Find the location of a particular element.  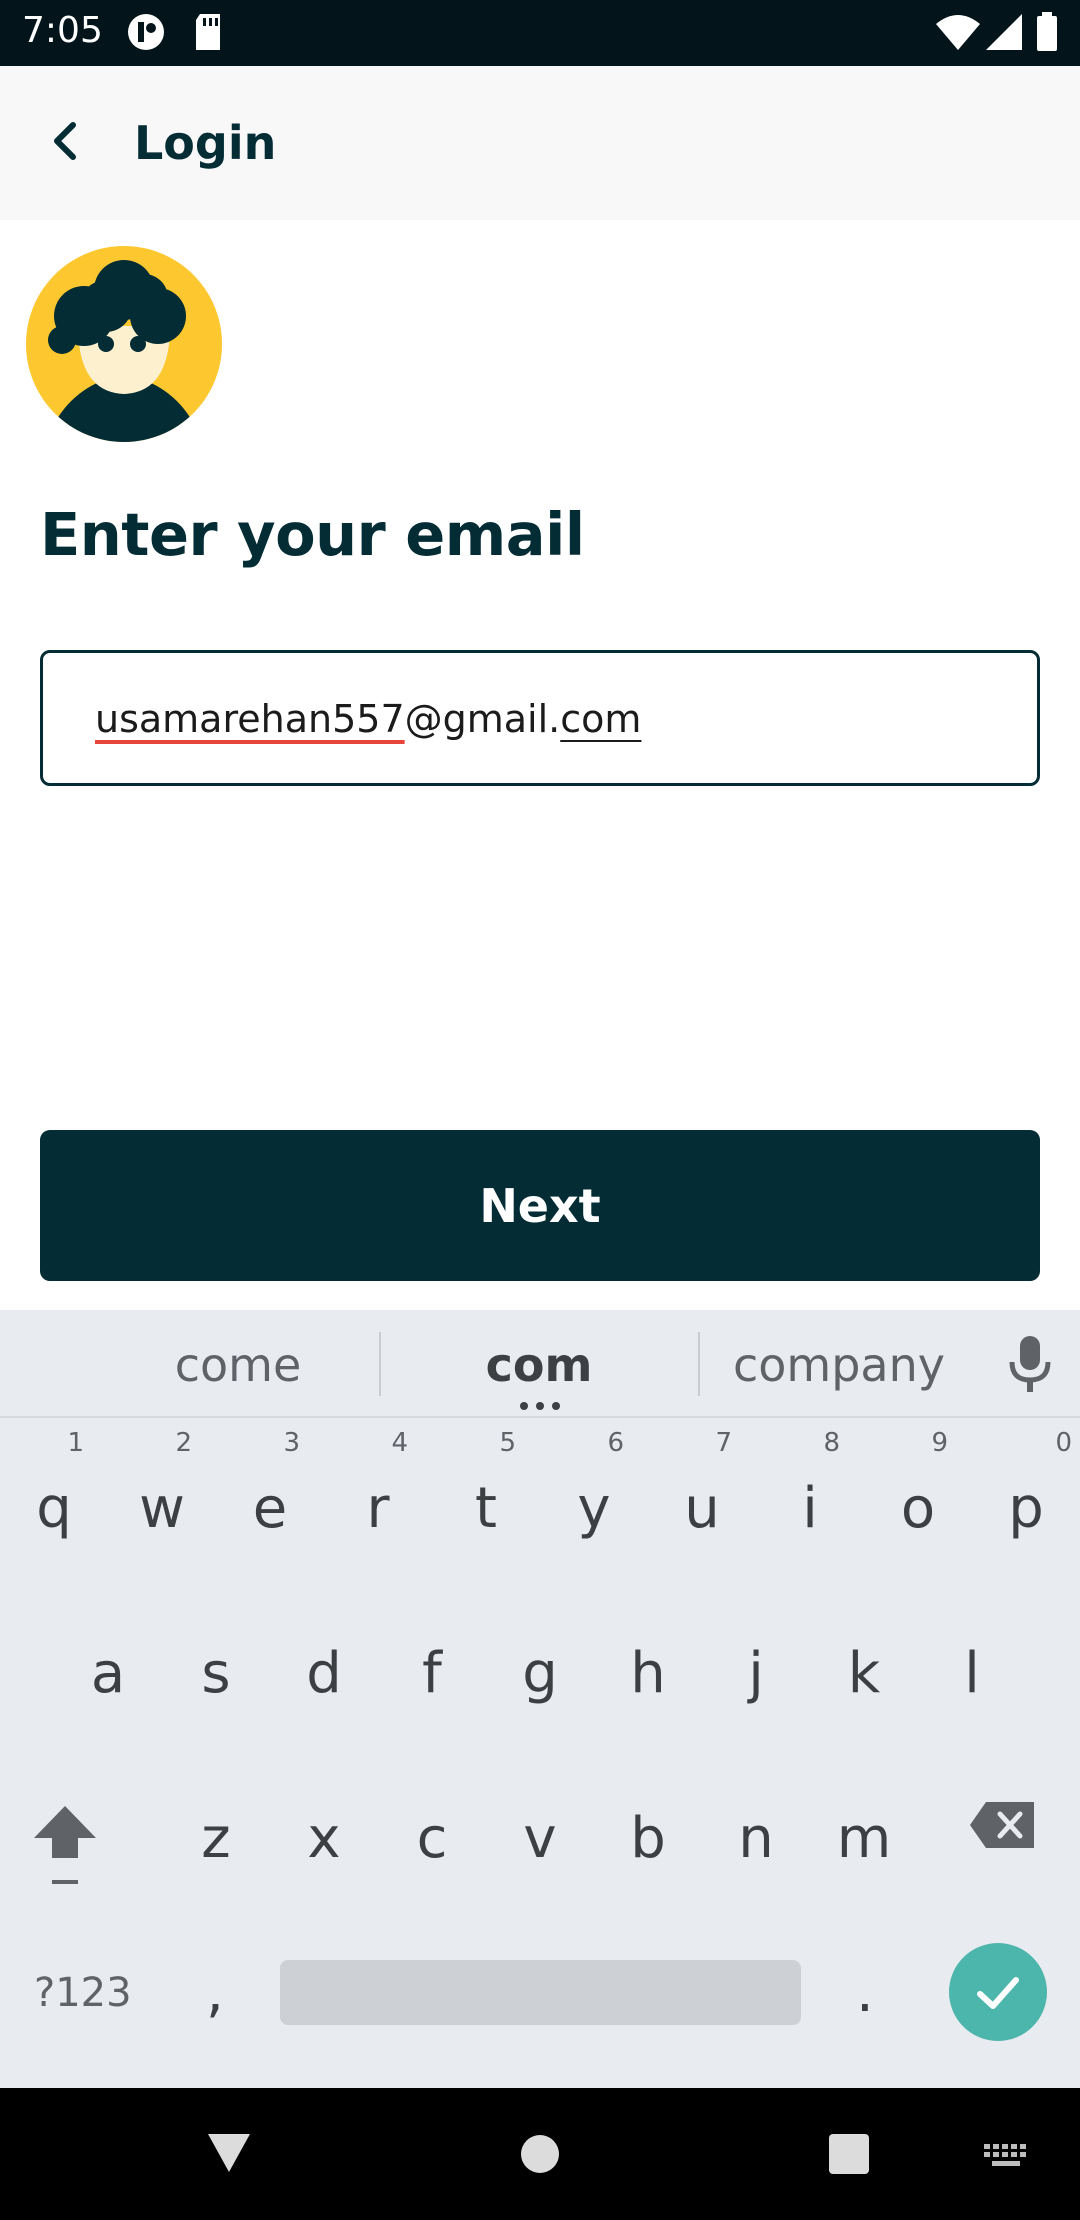

next-button: Next is located at coordinates (540, 1205).